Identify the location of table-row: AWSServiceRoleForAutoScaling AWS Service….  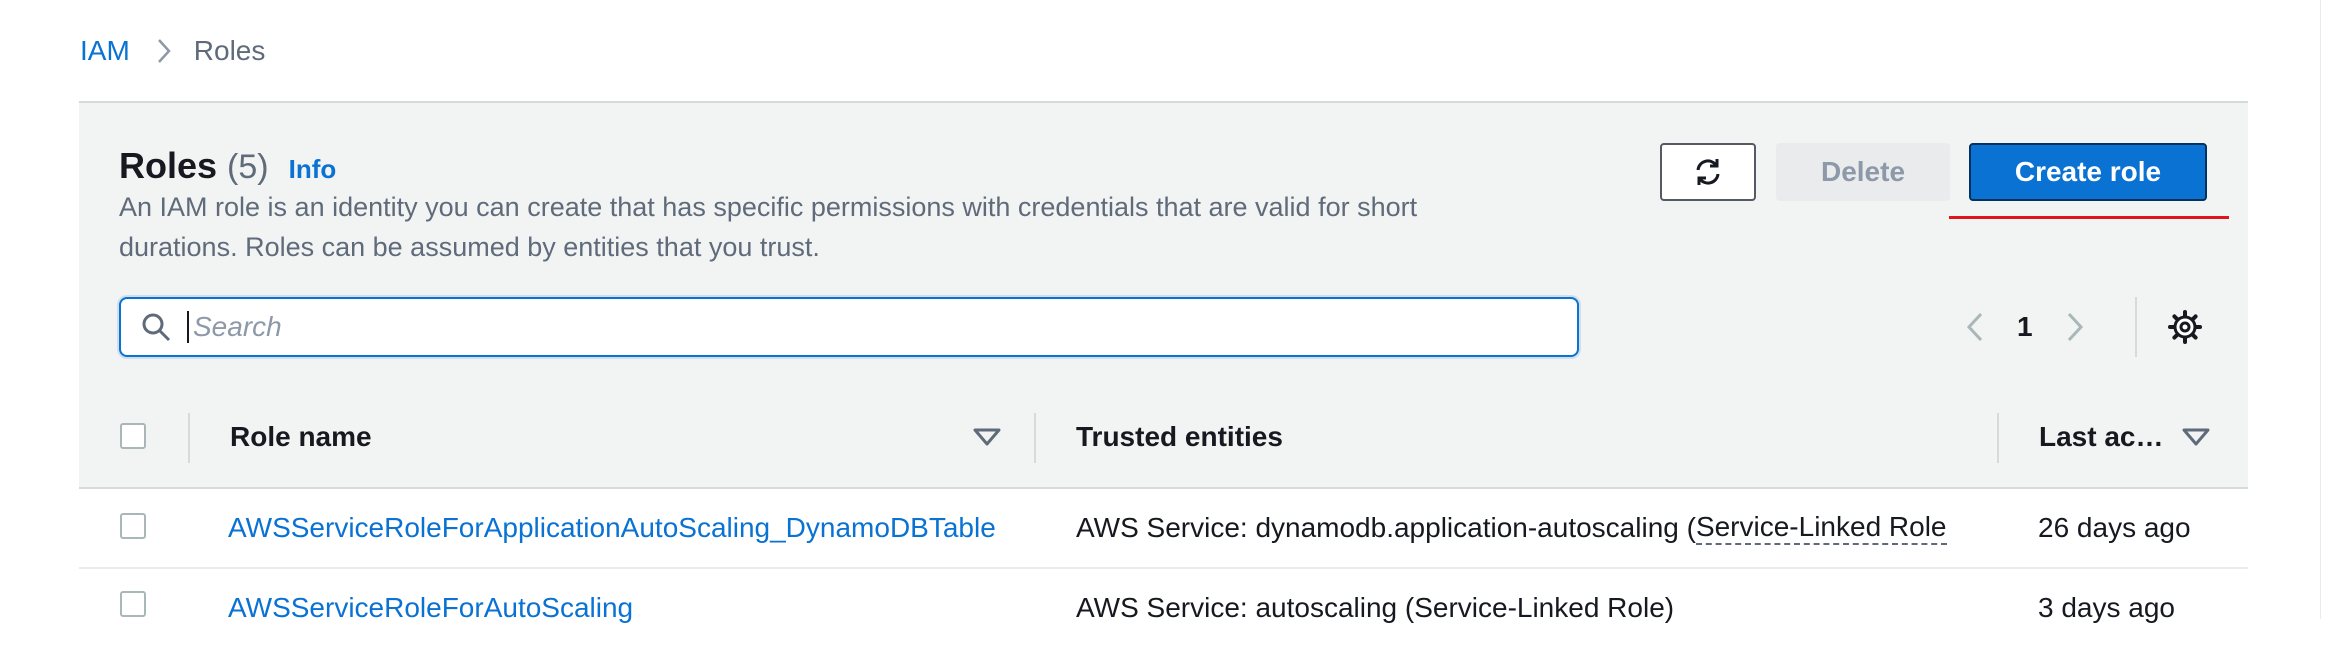
(1163, 608).